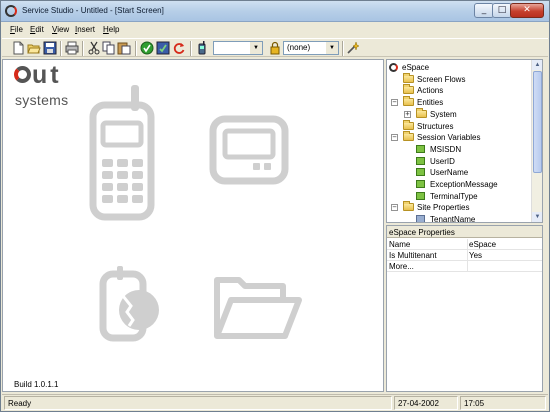 This screenshot has height=412, width=550. I want to click on tree-item-tenantname: TenantName, so click(457, 218).